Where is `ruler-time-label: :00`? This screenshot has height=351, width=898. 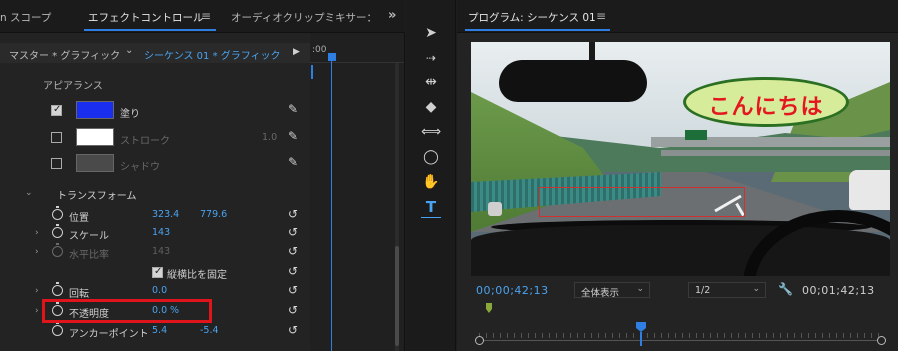 ruler-time-label: :00 is located at coordinates (319, 50).